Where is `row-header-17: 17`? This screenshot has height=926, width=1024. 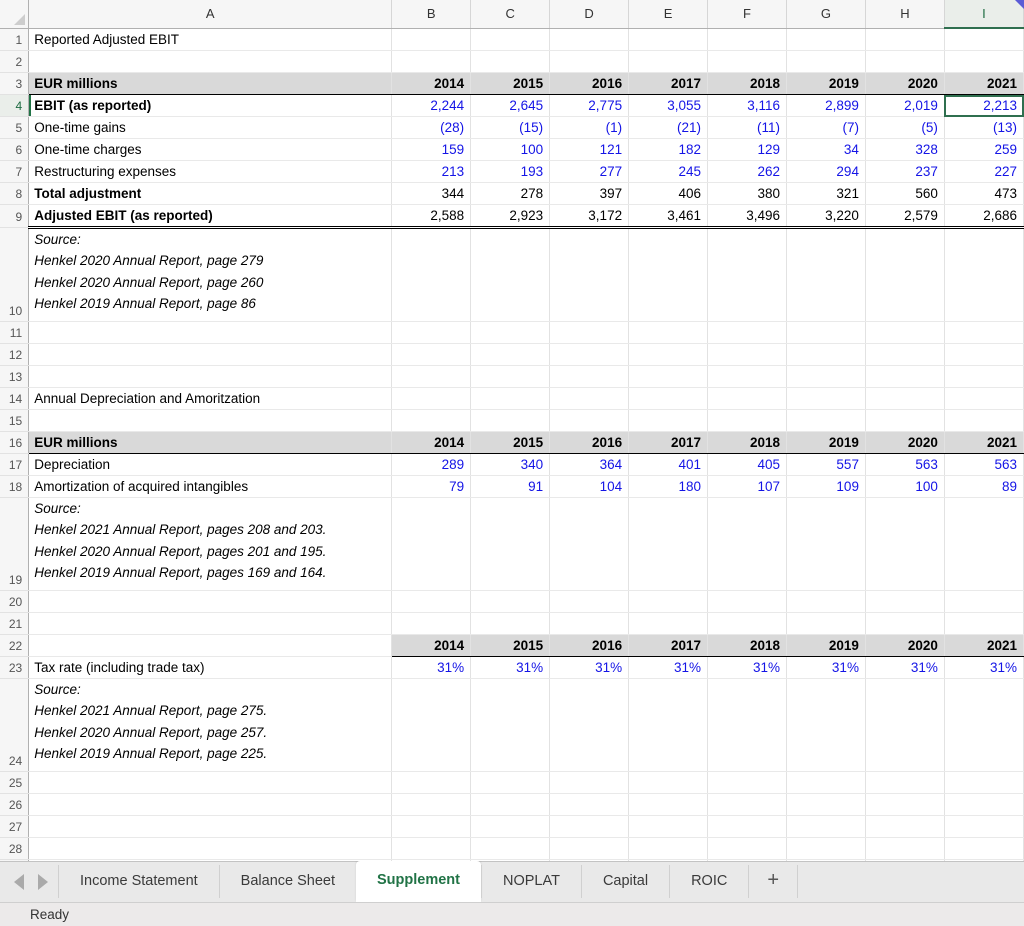
row-header-17: 17 is located at coordinates (15, 464).